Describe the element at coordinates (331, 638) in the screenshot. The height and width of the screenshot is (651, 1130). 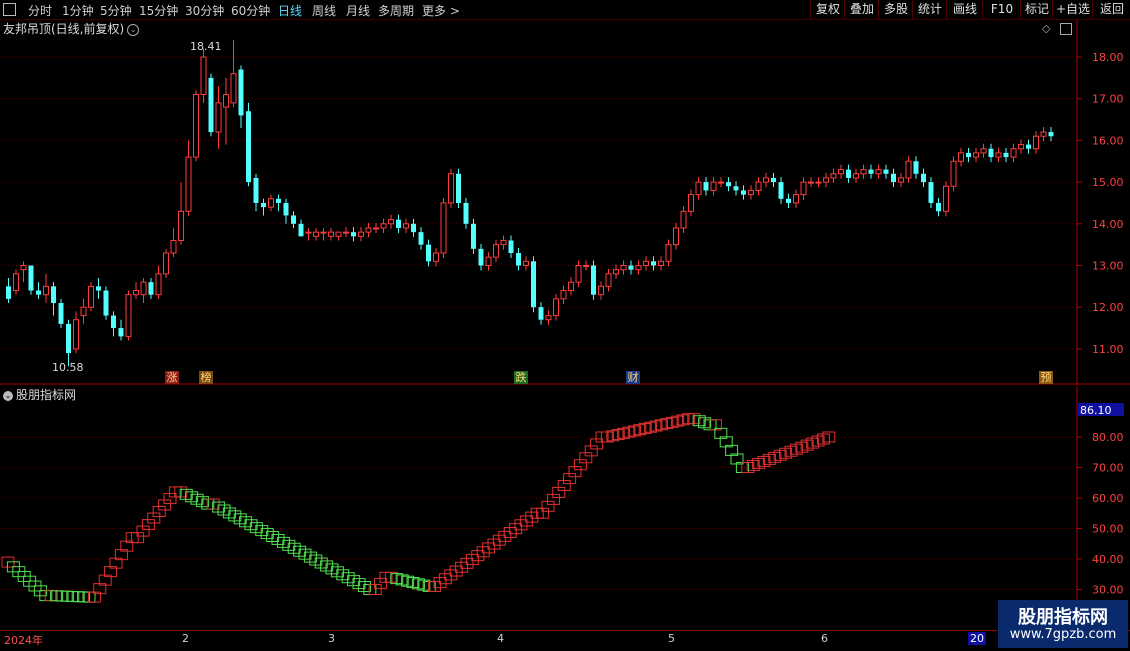
I see `date-label: 3` at that location.